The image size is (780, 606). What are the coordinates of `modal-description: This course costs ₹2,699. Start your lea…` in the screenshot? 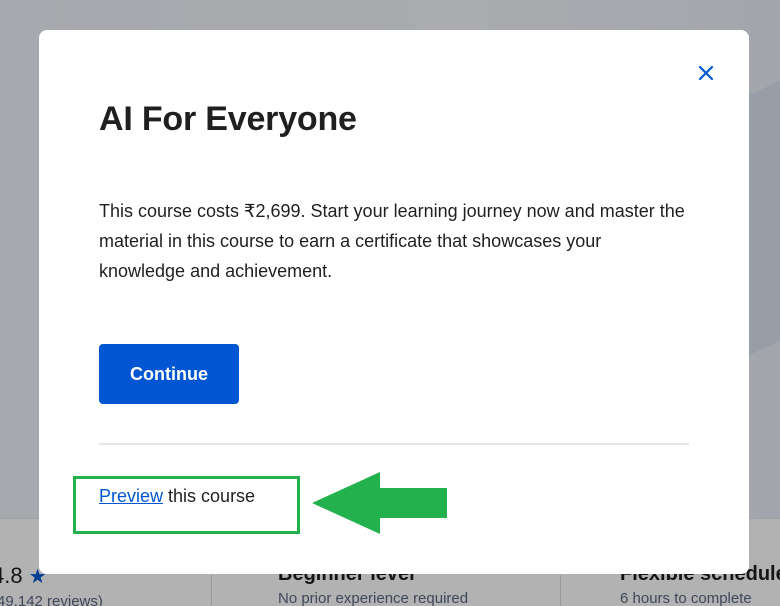 It's located at (392, 241).